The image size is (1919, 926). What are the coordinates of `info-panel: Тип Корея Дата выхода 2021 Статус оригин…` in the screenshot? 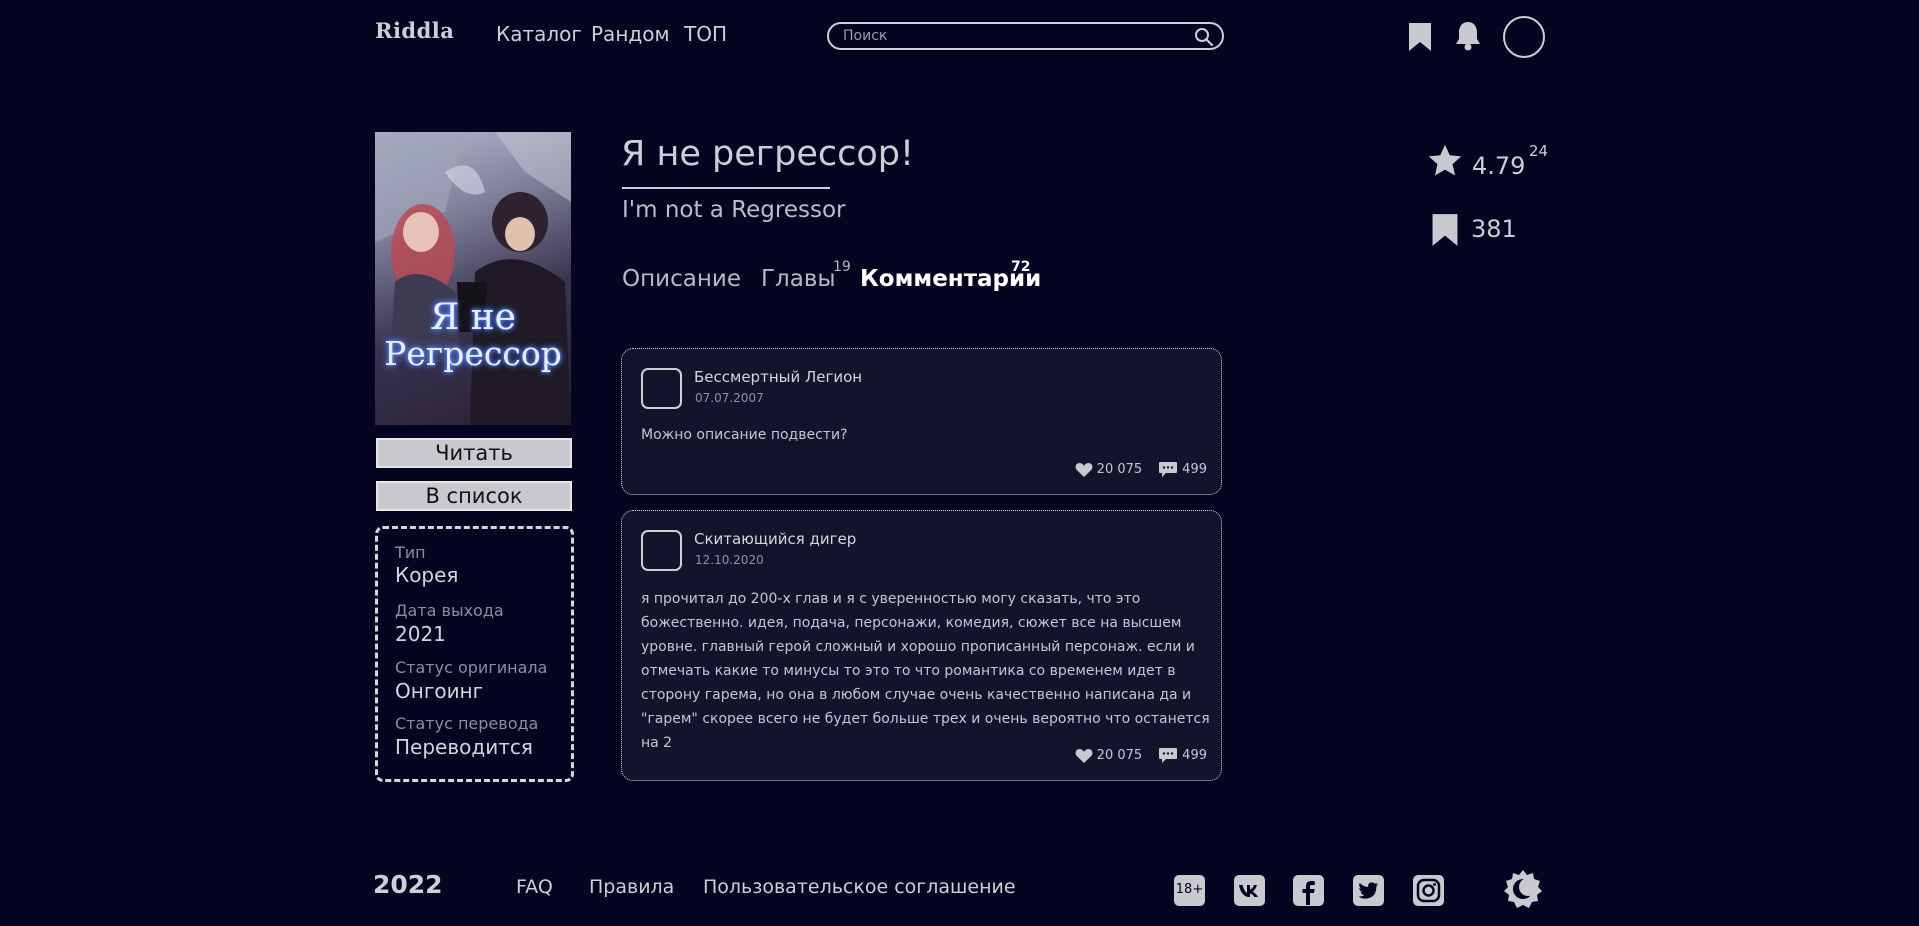 It's located at (474, 654).